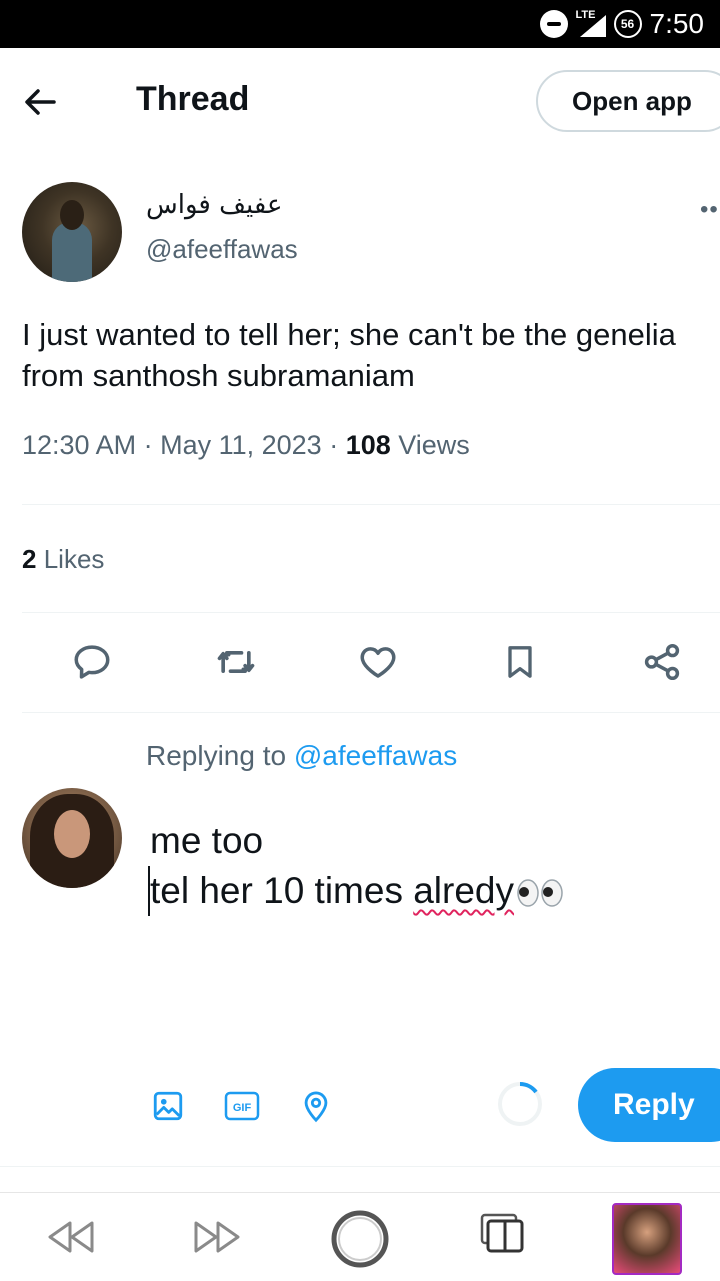 The width and height of the screenshot is (720, 1281). What do you see at coordinates (71, 1237) in the screenshot?
I see `rewind-icon` at bounding box center [71, 1237].